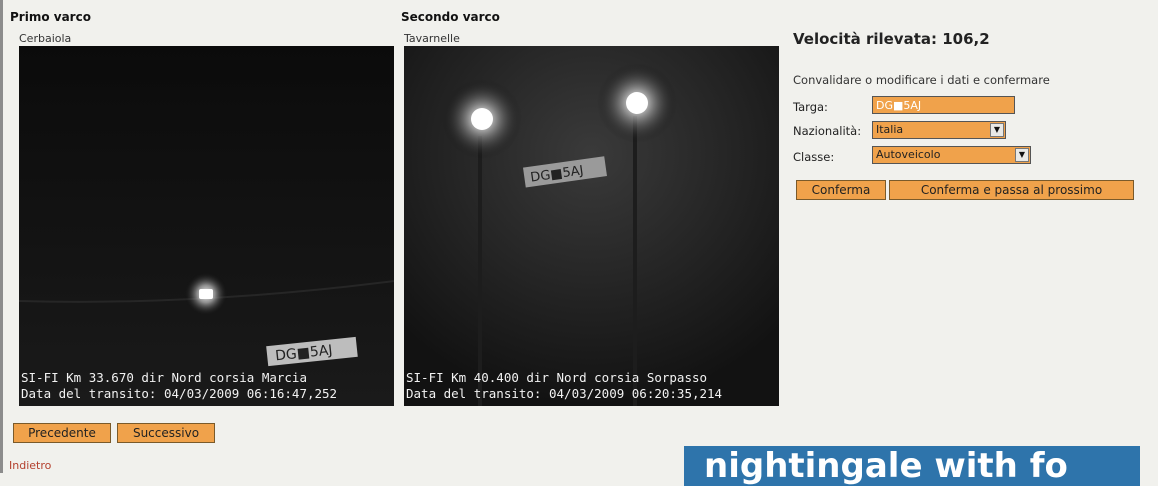 This screenshot has width=1158, height=486. I want to click on nationality-label: Nazionalità:, so click(827, 131).